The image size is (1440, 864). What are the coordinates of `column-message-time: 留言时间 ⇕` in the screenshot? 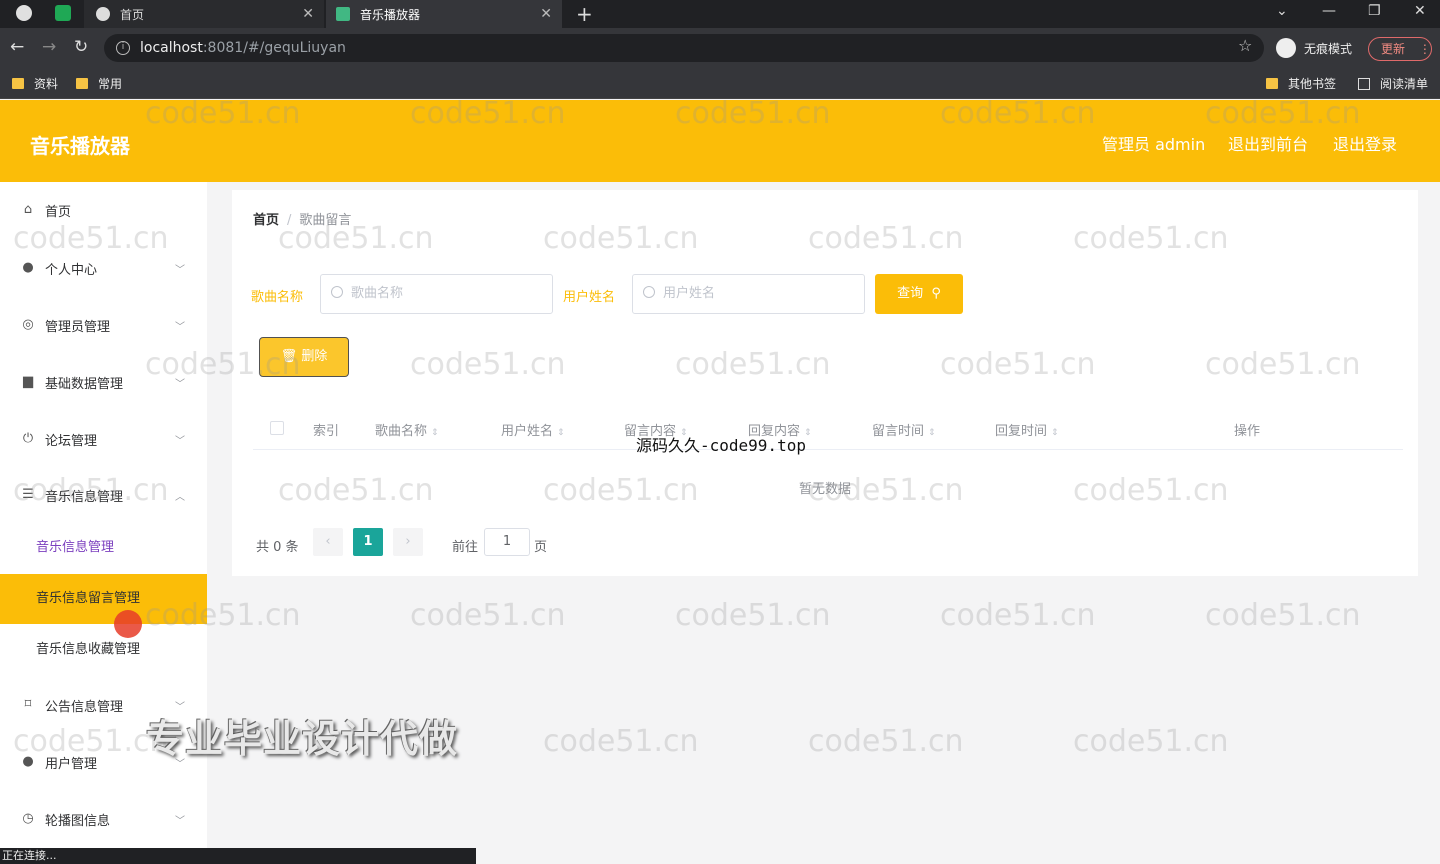 It's located at (904, 429).